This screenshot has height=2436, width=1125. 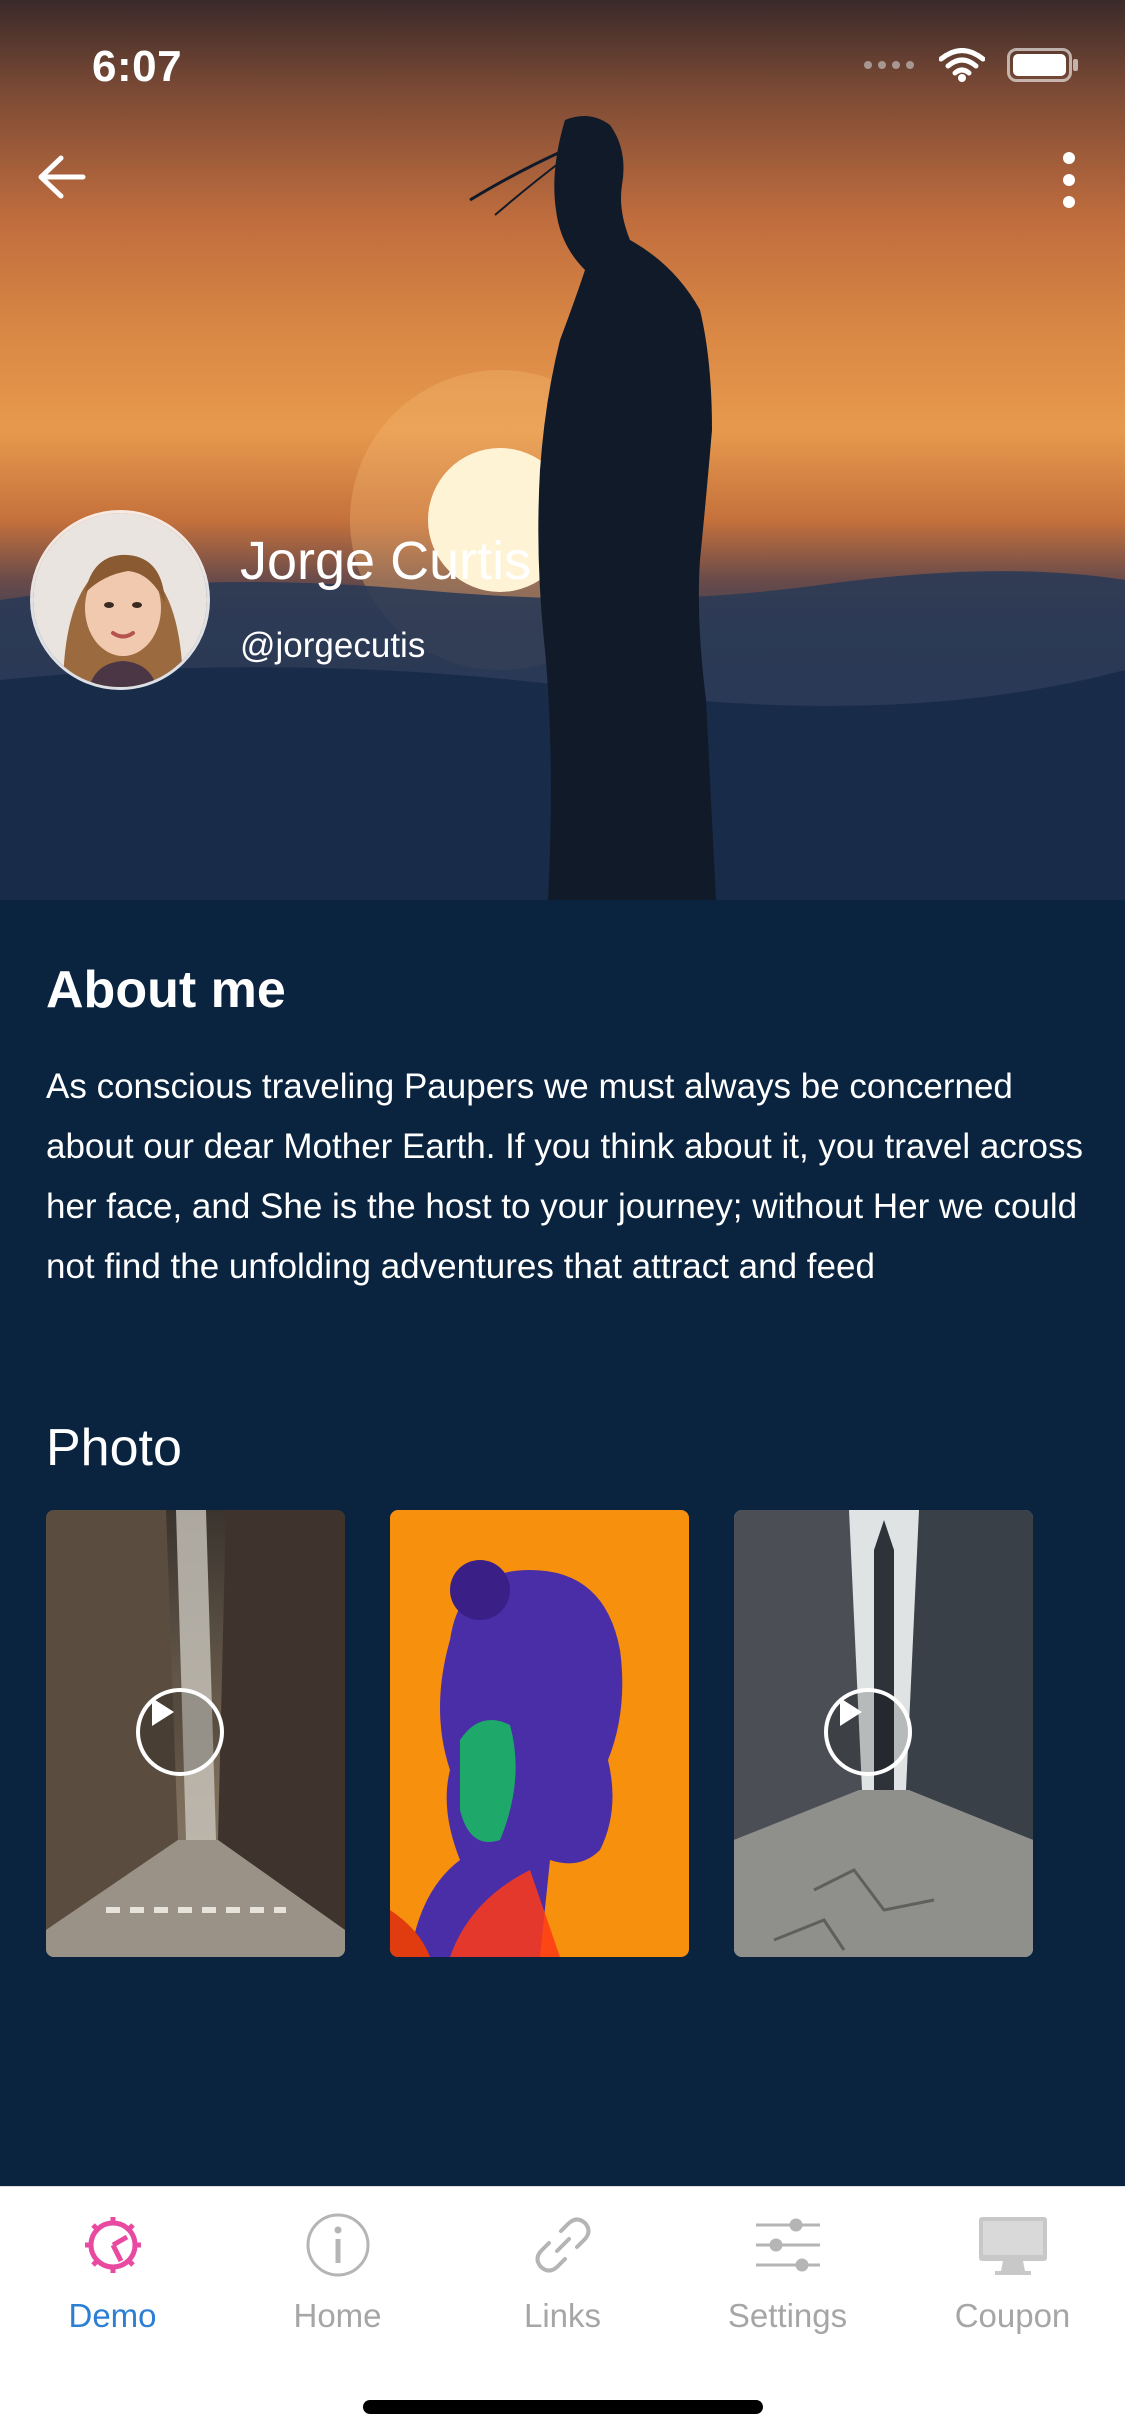 I want to click on tab-label-home: Home, so click(x=337, y=2315).